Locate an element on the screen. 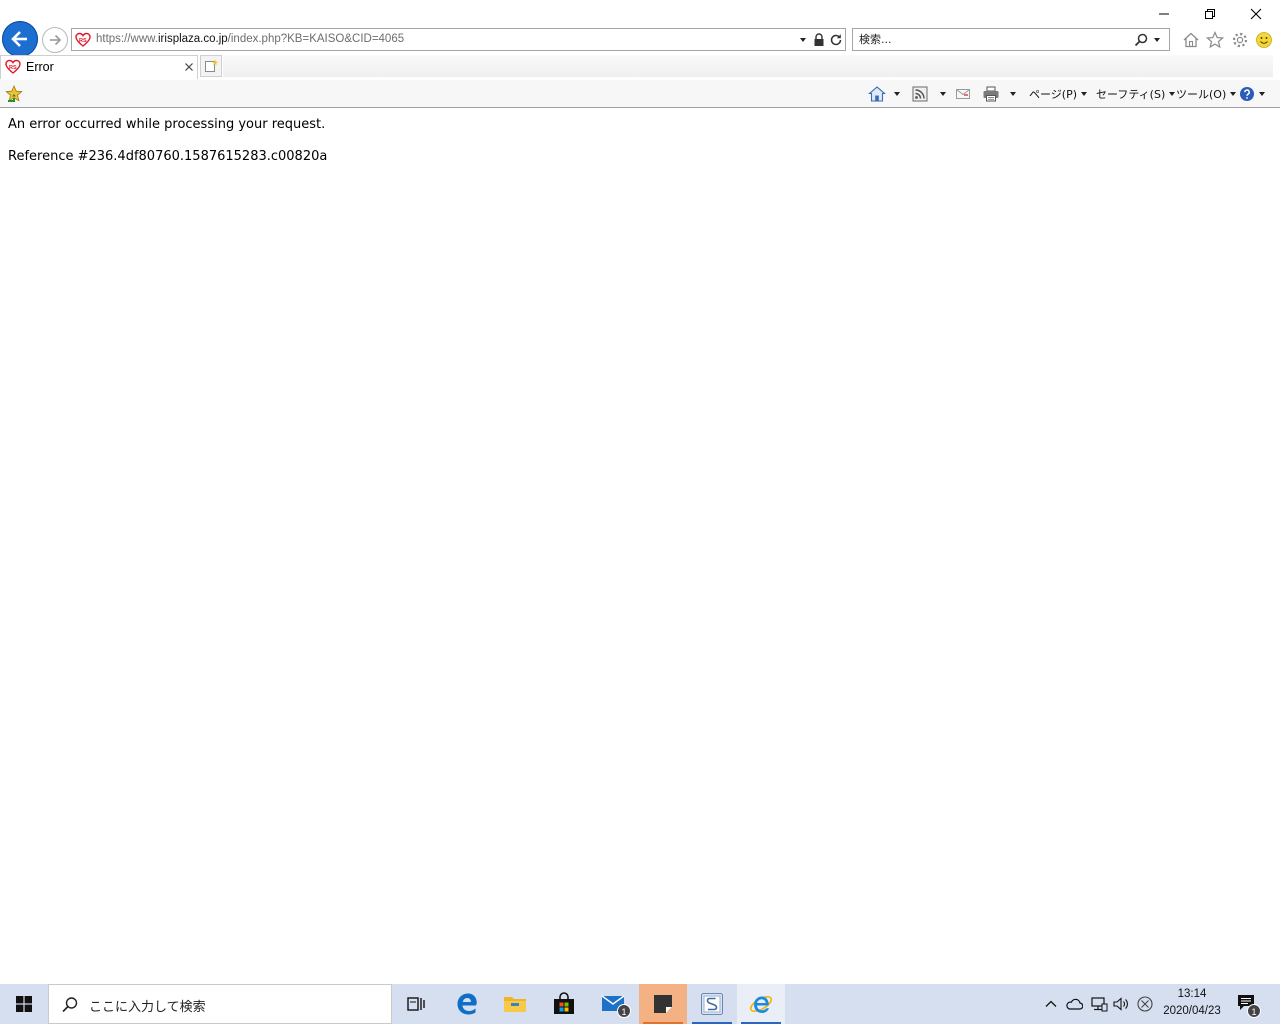 The image size is (1280, 1024). page-menu-label: ページ(P) is located at coordinates (1053, 94).